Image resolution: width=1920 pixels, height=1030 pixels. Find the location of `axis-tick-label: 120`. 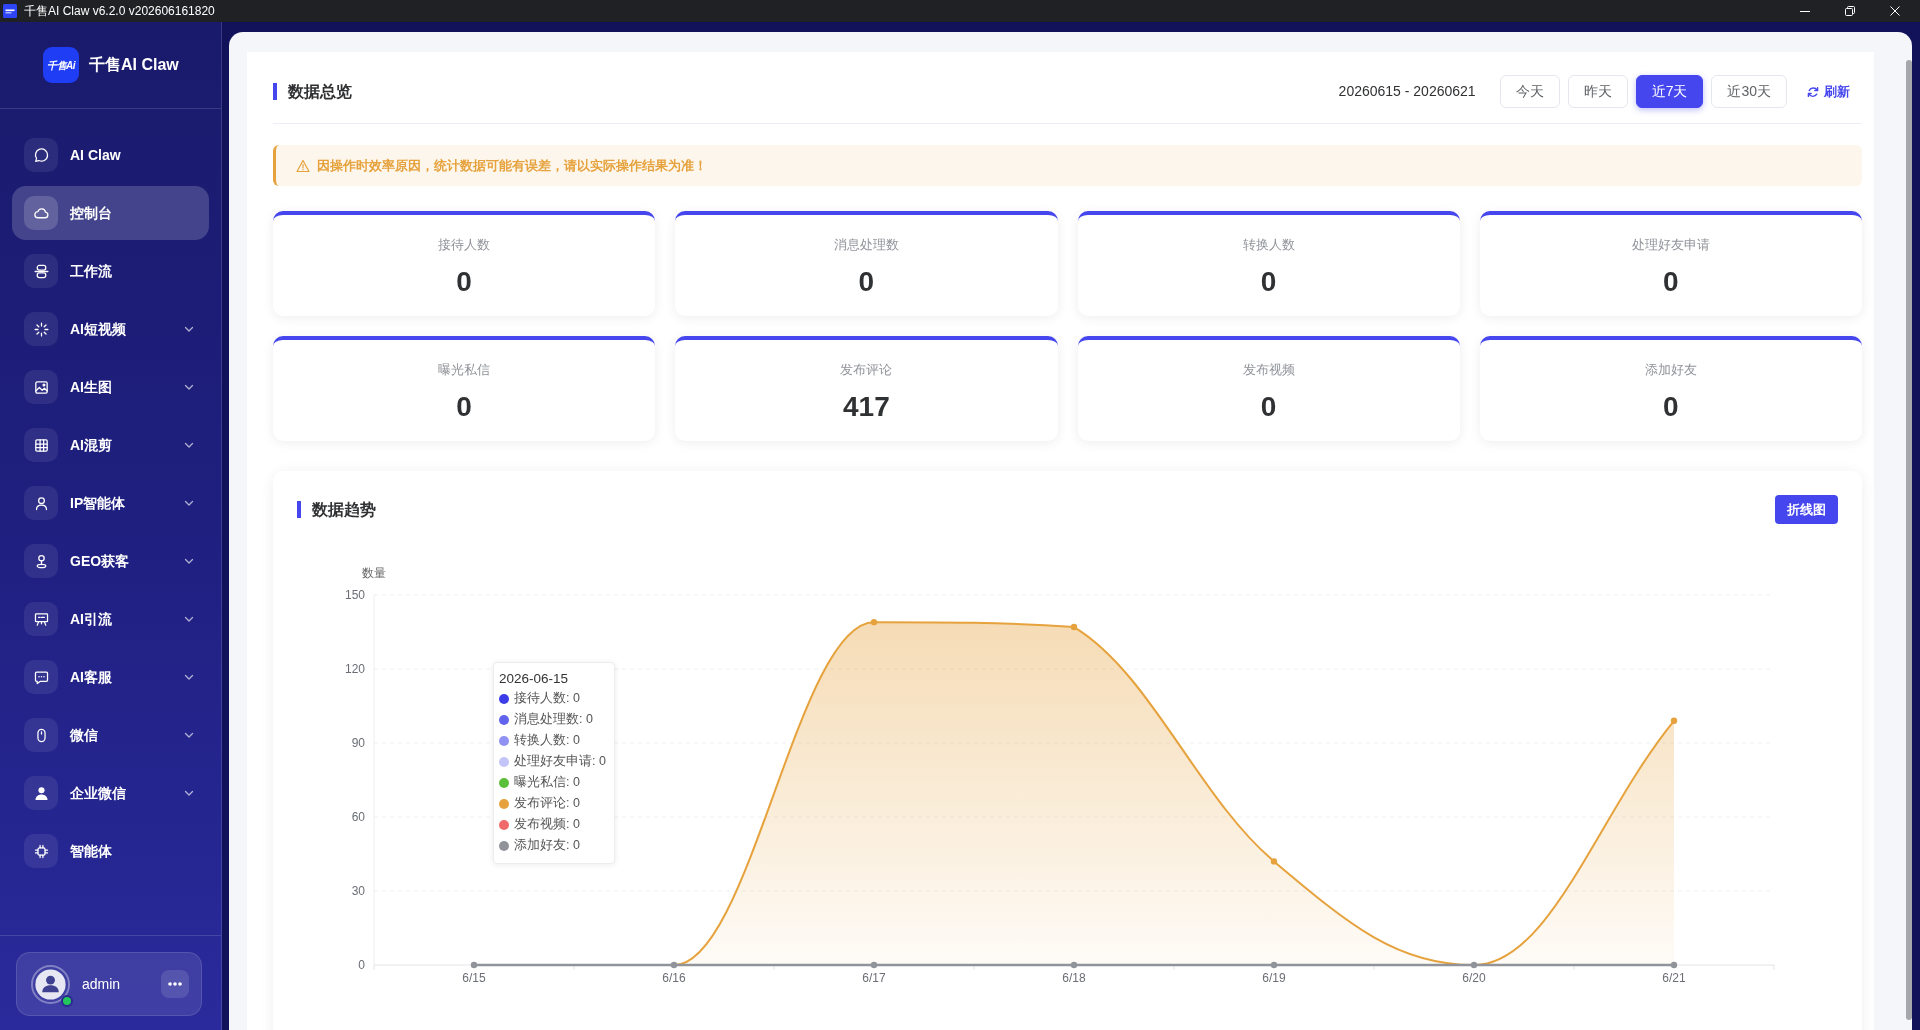

axis-tick-label: 120 is located at coordinates (354, 669).